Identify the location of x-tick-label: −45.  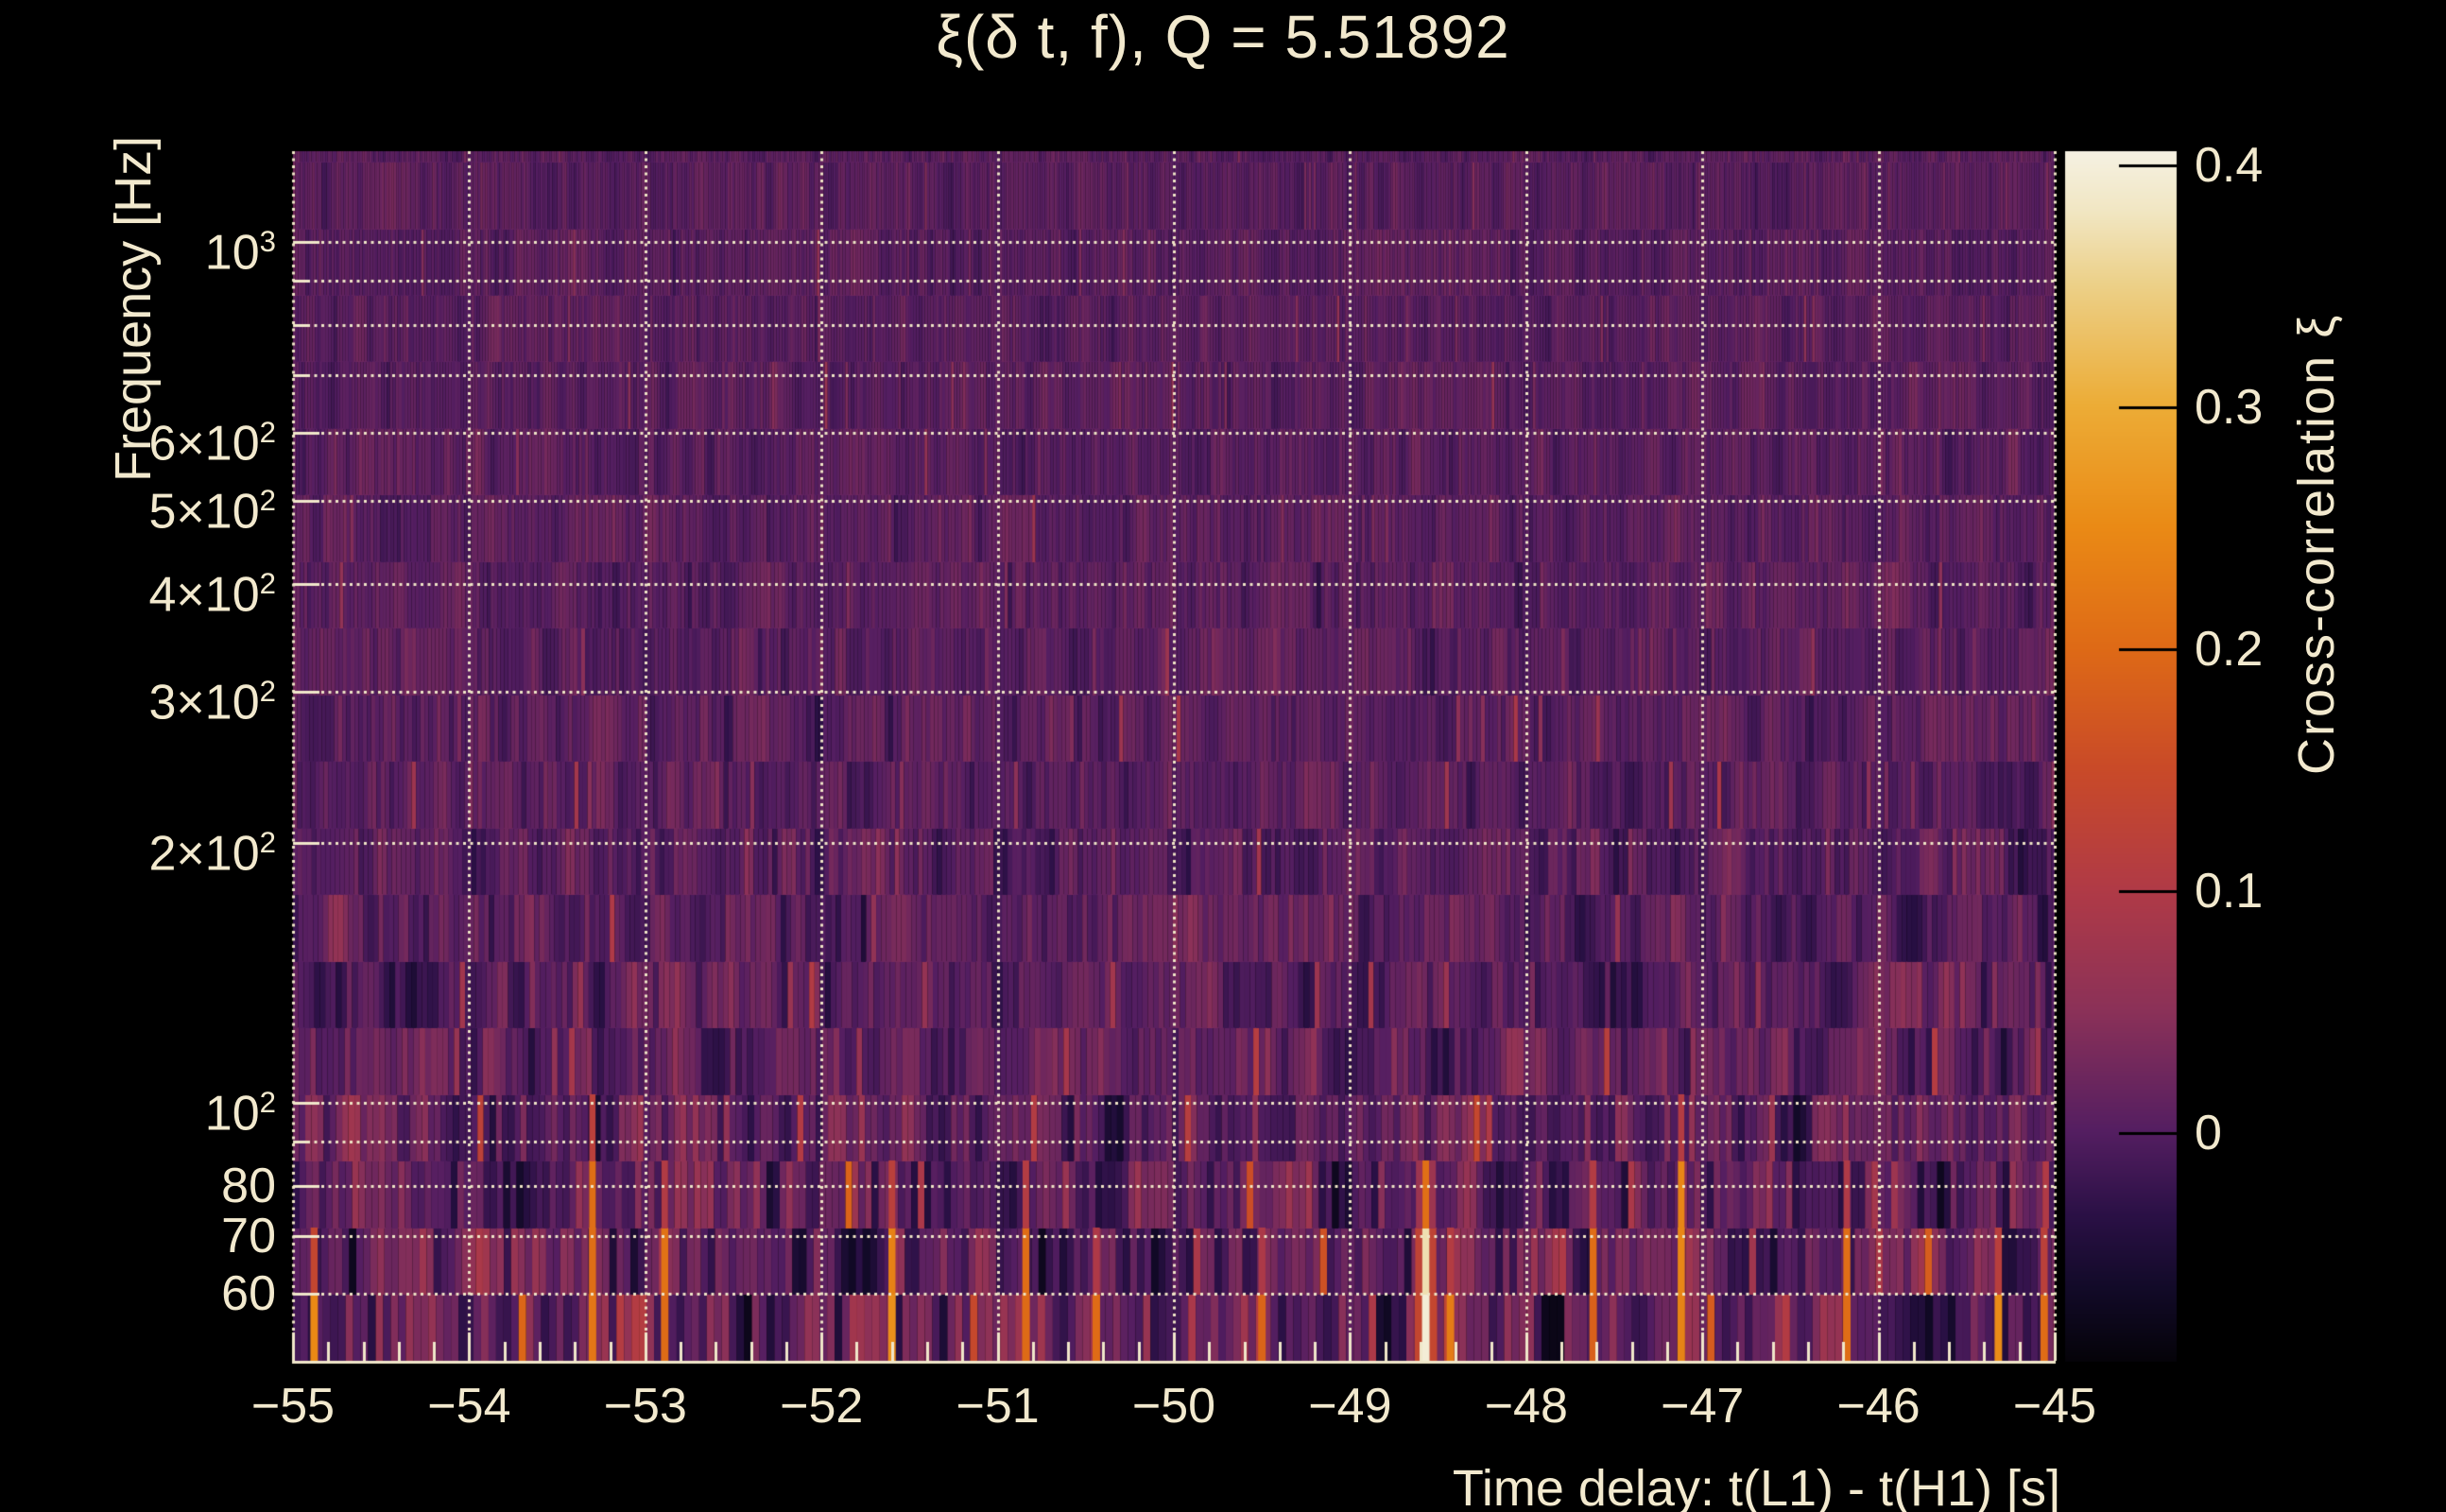
(2054, 1406).